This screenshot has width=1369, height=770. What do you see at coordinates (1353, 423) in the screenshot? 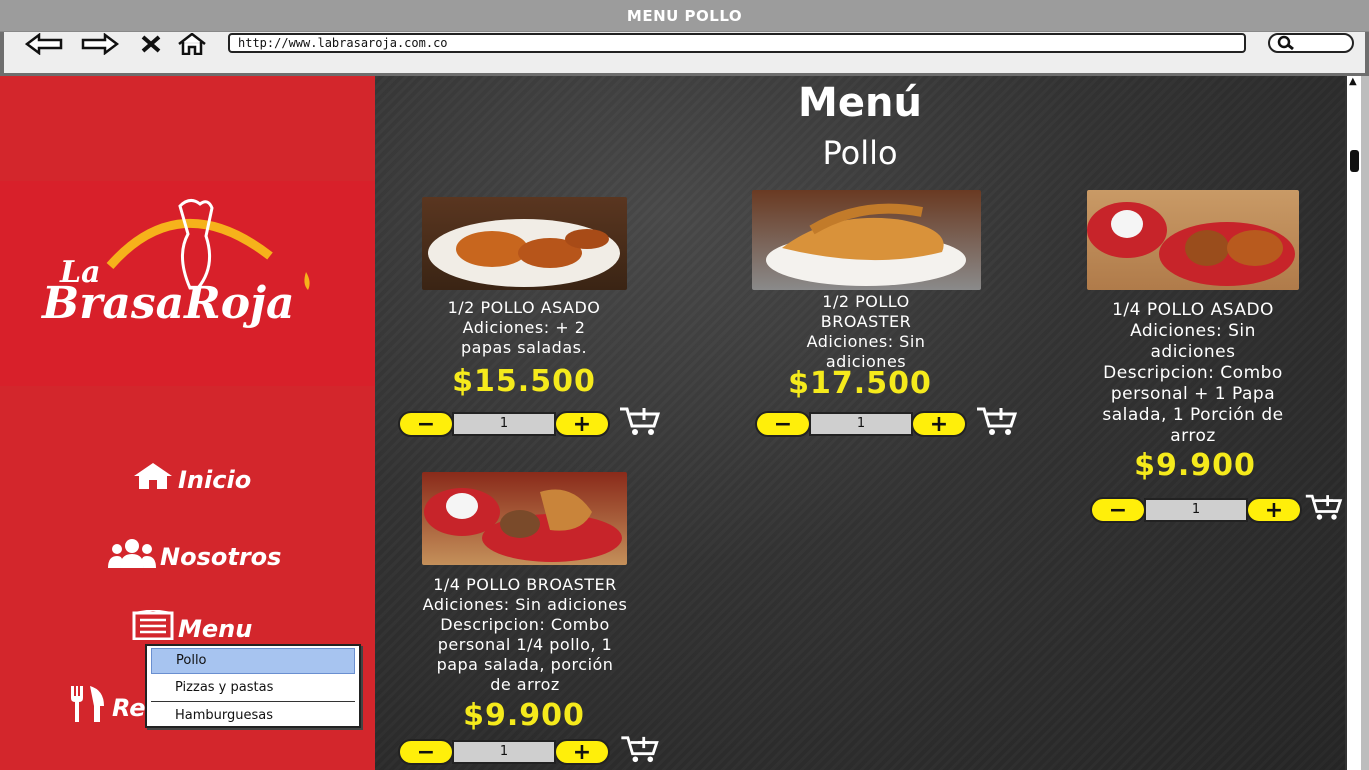
I see `scrollbar: ▲` at bounding box center [1353, 423].